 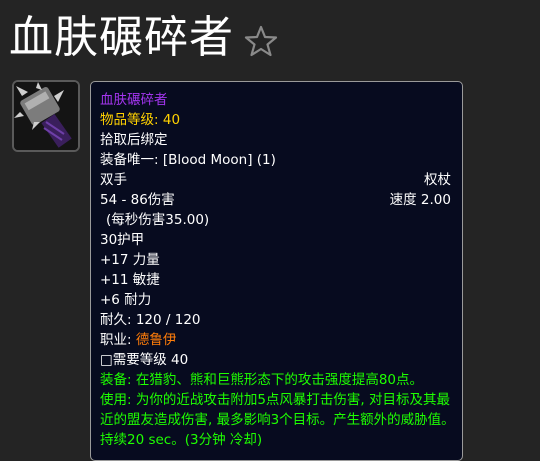 I want to click on star-outline-icon, so click(x=261, y=41).